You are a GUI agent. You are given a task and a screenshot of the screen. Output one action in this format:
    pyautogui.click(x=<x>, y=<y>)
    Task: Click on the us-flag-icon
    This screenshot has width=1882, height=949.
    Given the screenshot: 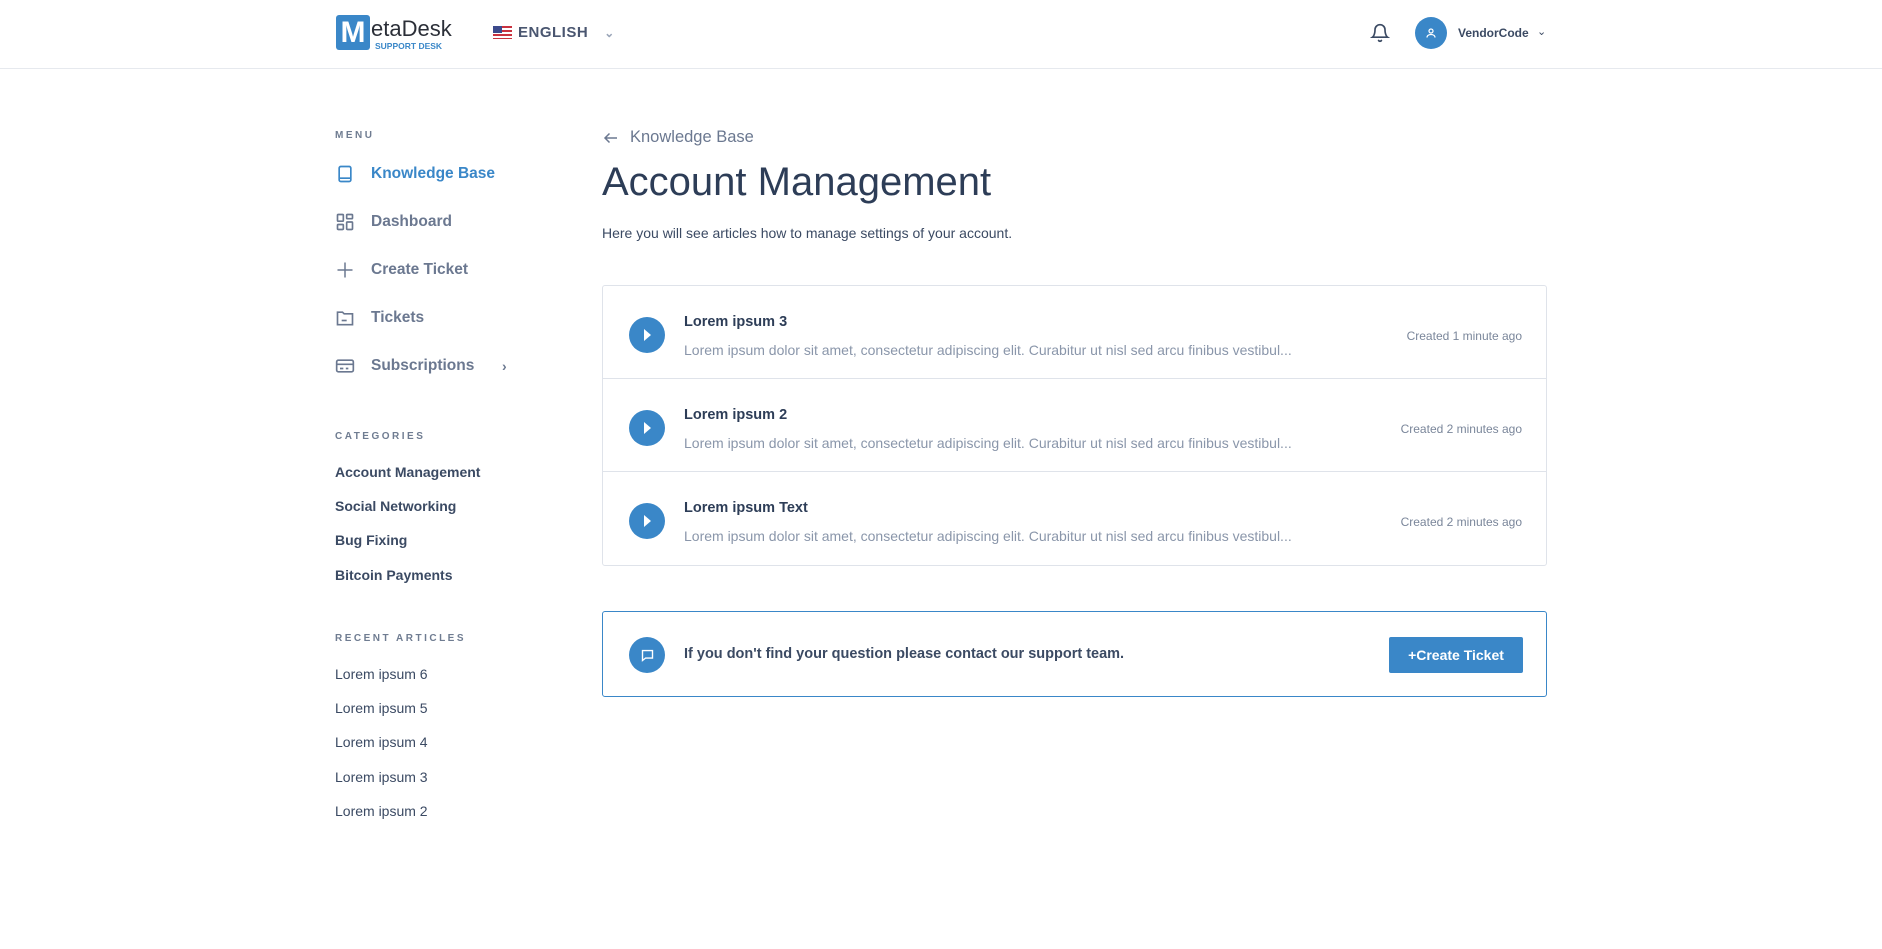 What is the action you would take?
    pyautogui.click(x=502, y=32)
    